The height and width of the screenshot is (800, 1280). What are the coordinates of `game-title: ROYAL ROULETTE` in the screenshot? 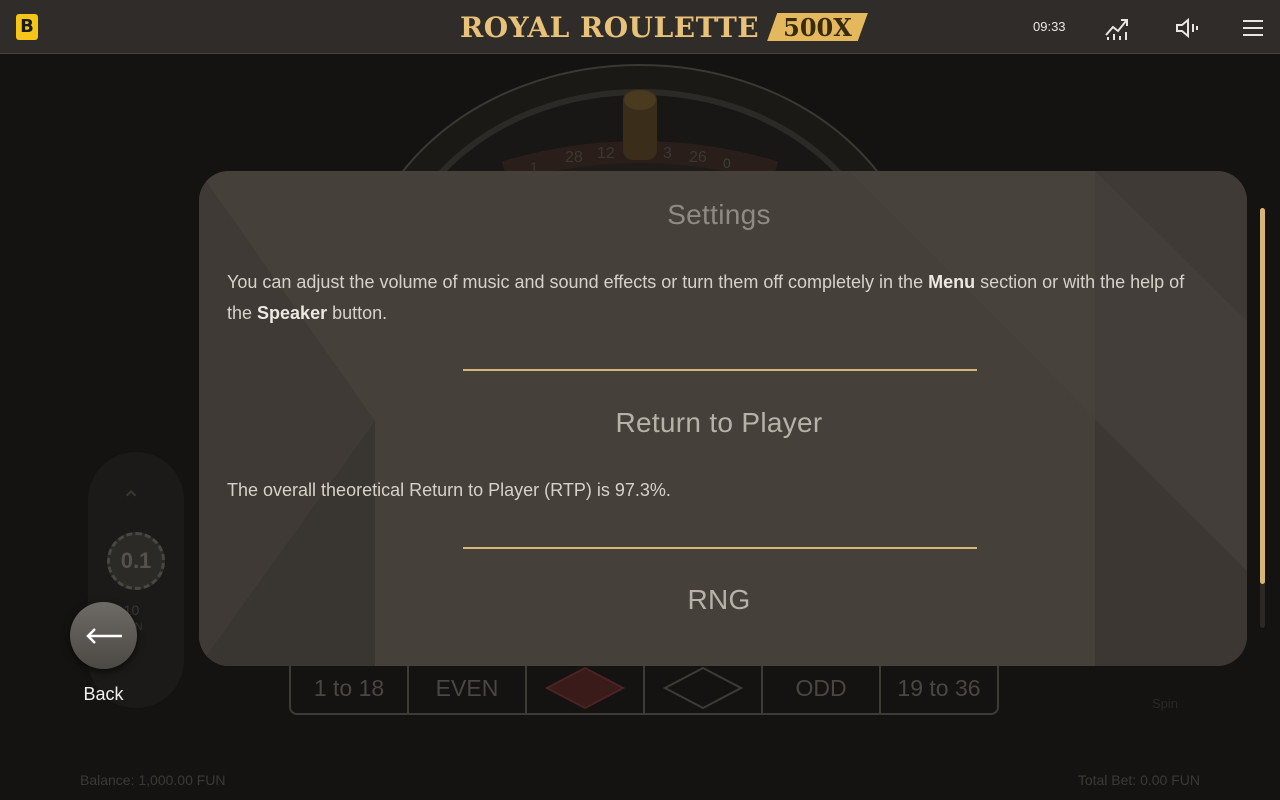 It's located at (610, 27).